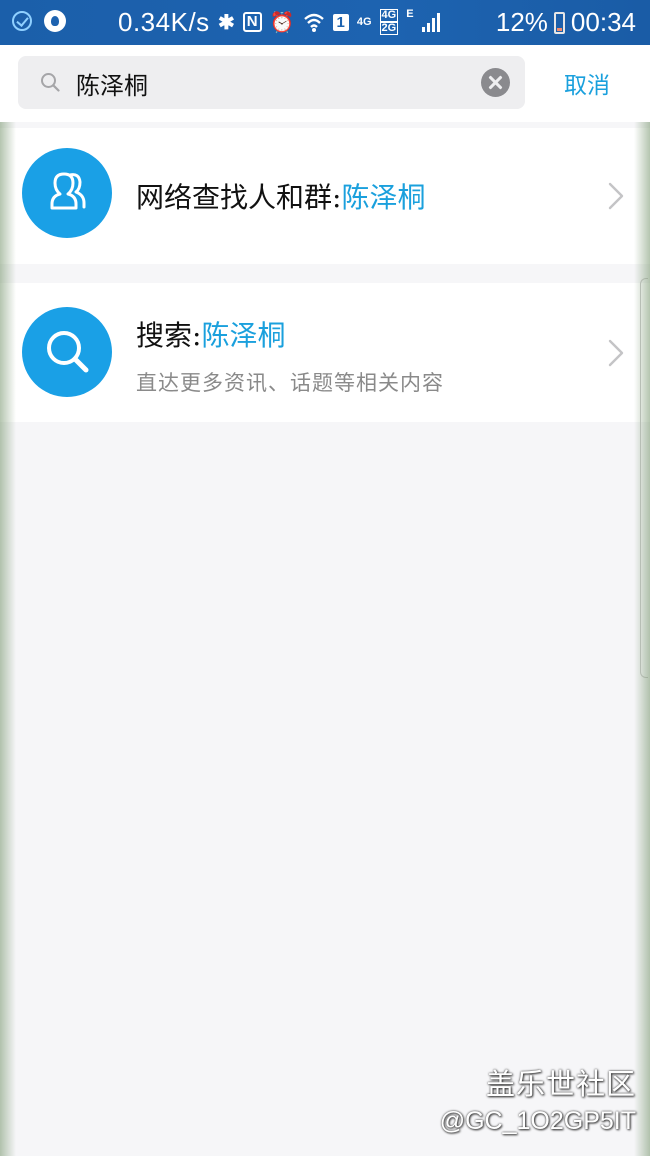 This screenshot has height=1156, width=650. I want to click on battery-icon, so click(559, 22).